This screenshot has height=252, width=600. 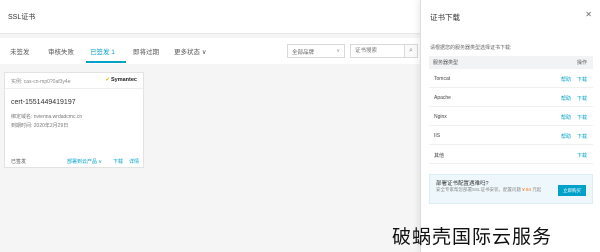 I want to click on brand-filter-value: 全部品牌, so click(x=303, y=53).